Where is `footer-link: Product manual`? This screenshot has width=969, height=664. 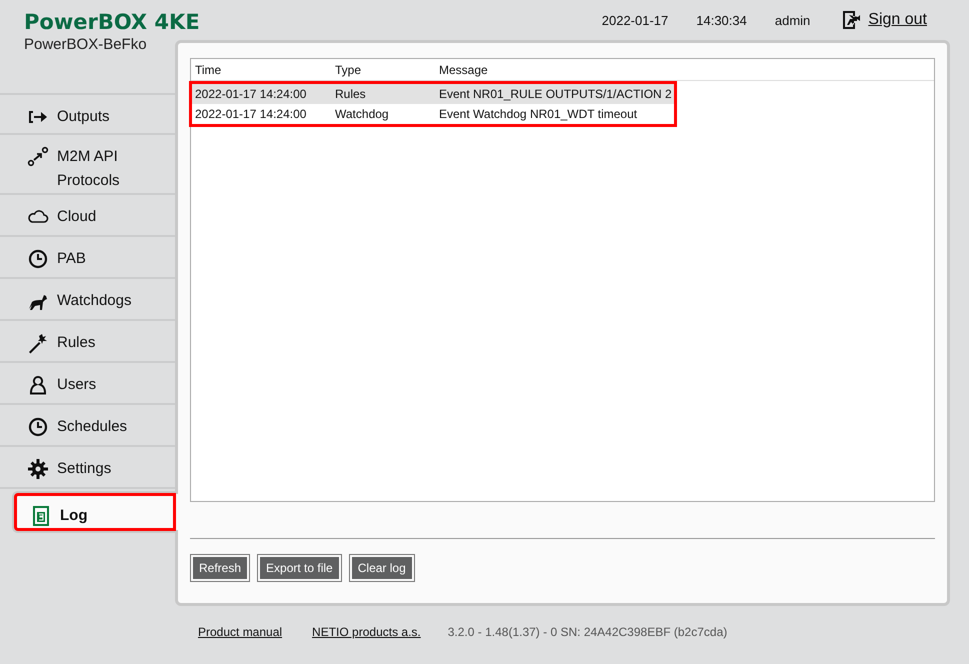 footer-link: Product manual is located at coordinates (240, 632).